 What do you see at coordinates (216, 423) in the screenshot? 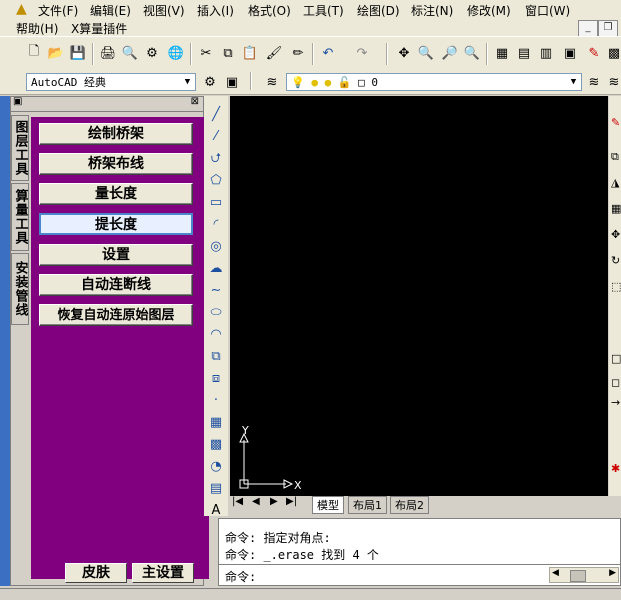
I see `hatch-icon: ▦` at bounding box center [216, 423].